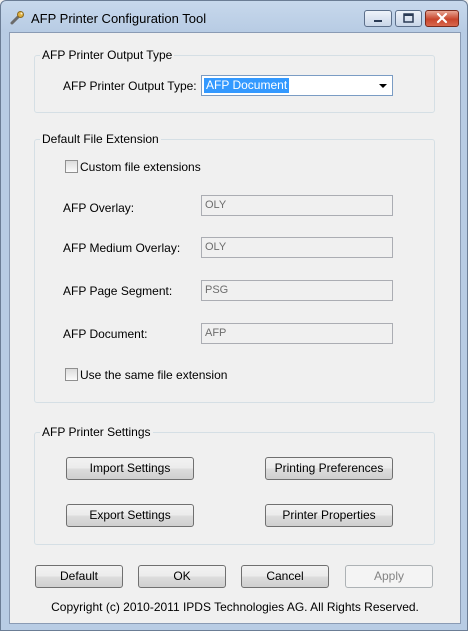 This screenshot has width=468, height=631. Describe the element at coordinates (297, 290) in the screenshot. I see `page-segment-field: PSG` at that location.